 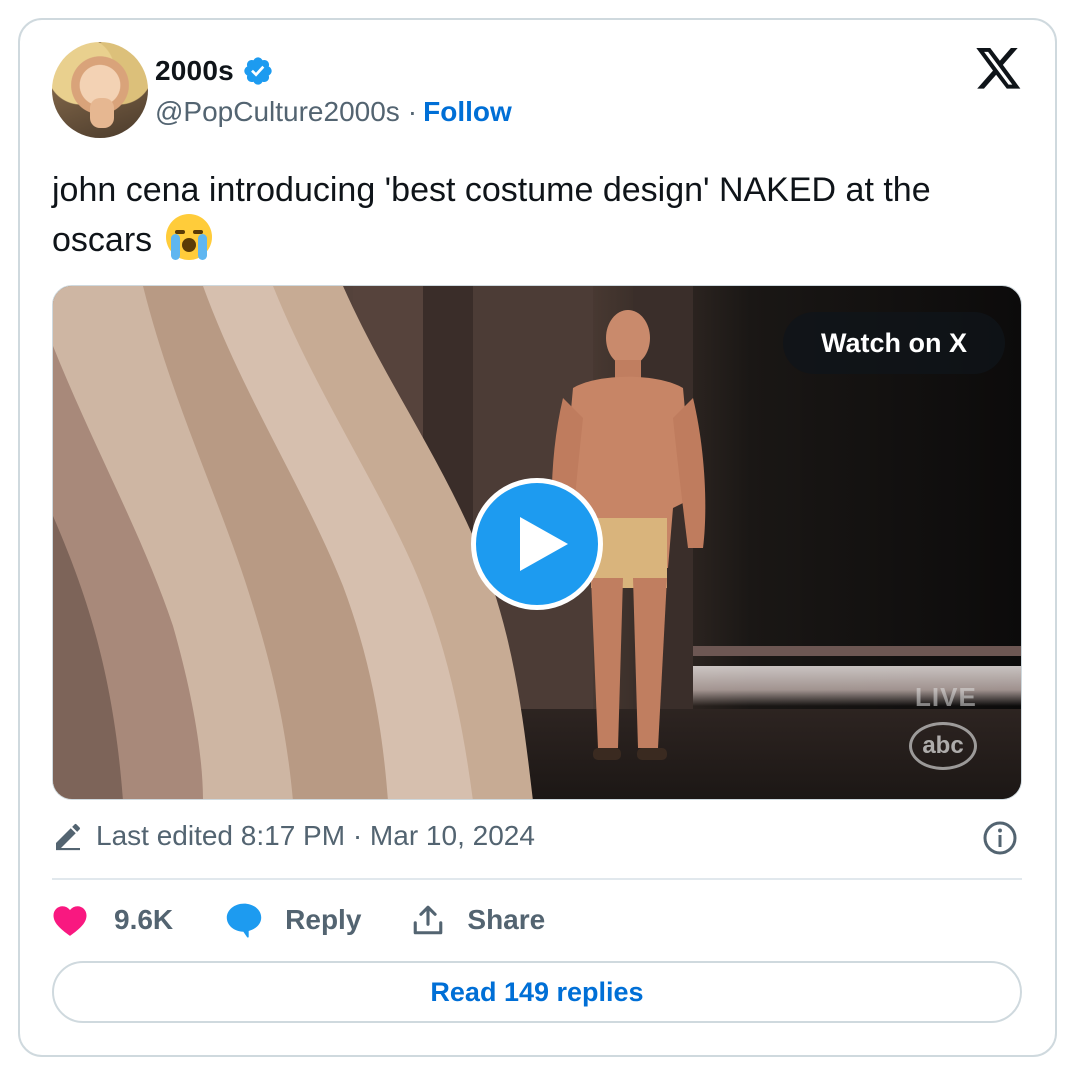 I want to click on edited-timestamp: Last edited 8:17 PM · Mar 10, 2024, so click(x=315, y=836).